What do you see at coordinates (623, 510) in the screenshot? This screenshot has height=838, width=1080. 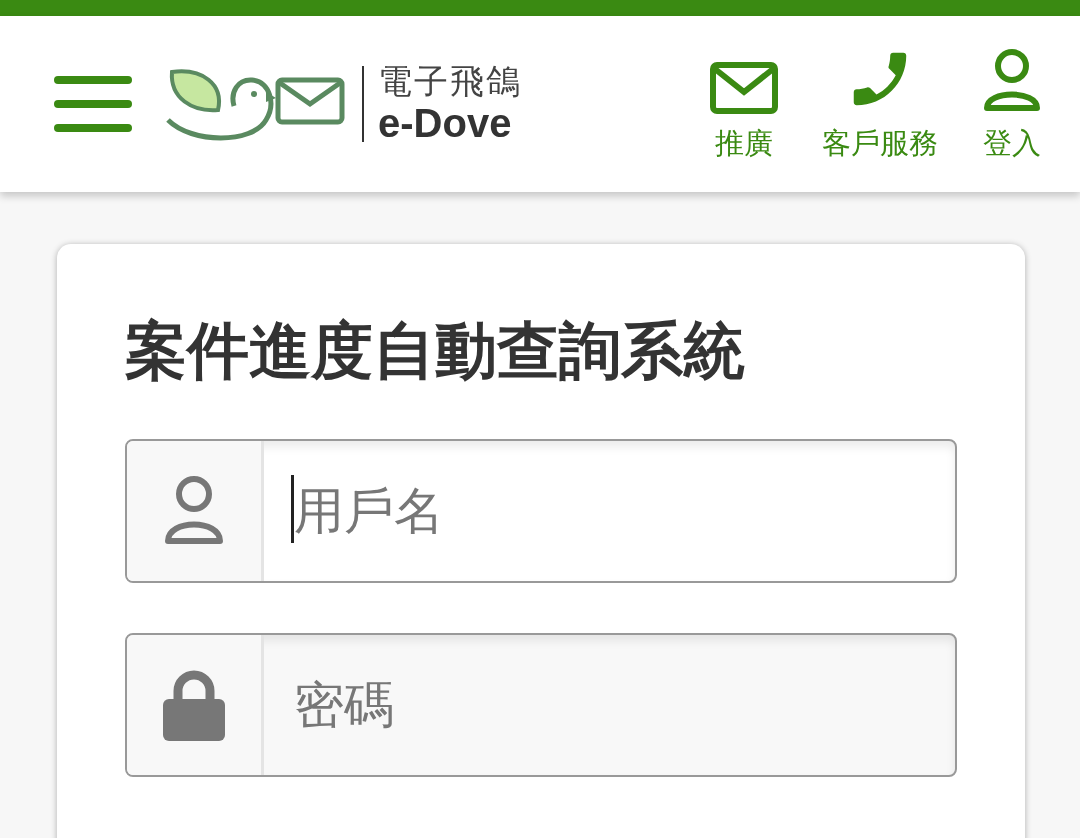 I see `username-field: 用戶名` at bounding box center [623, 510].